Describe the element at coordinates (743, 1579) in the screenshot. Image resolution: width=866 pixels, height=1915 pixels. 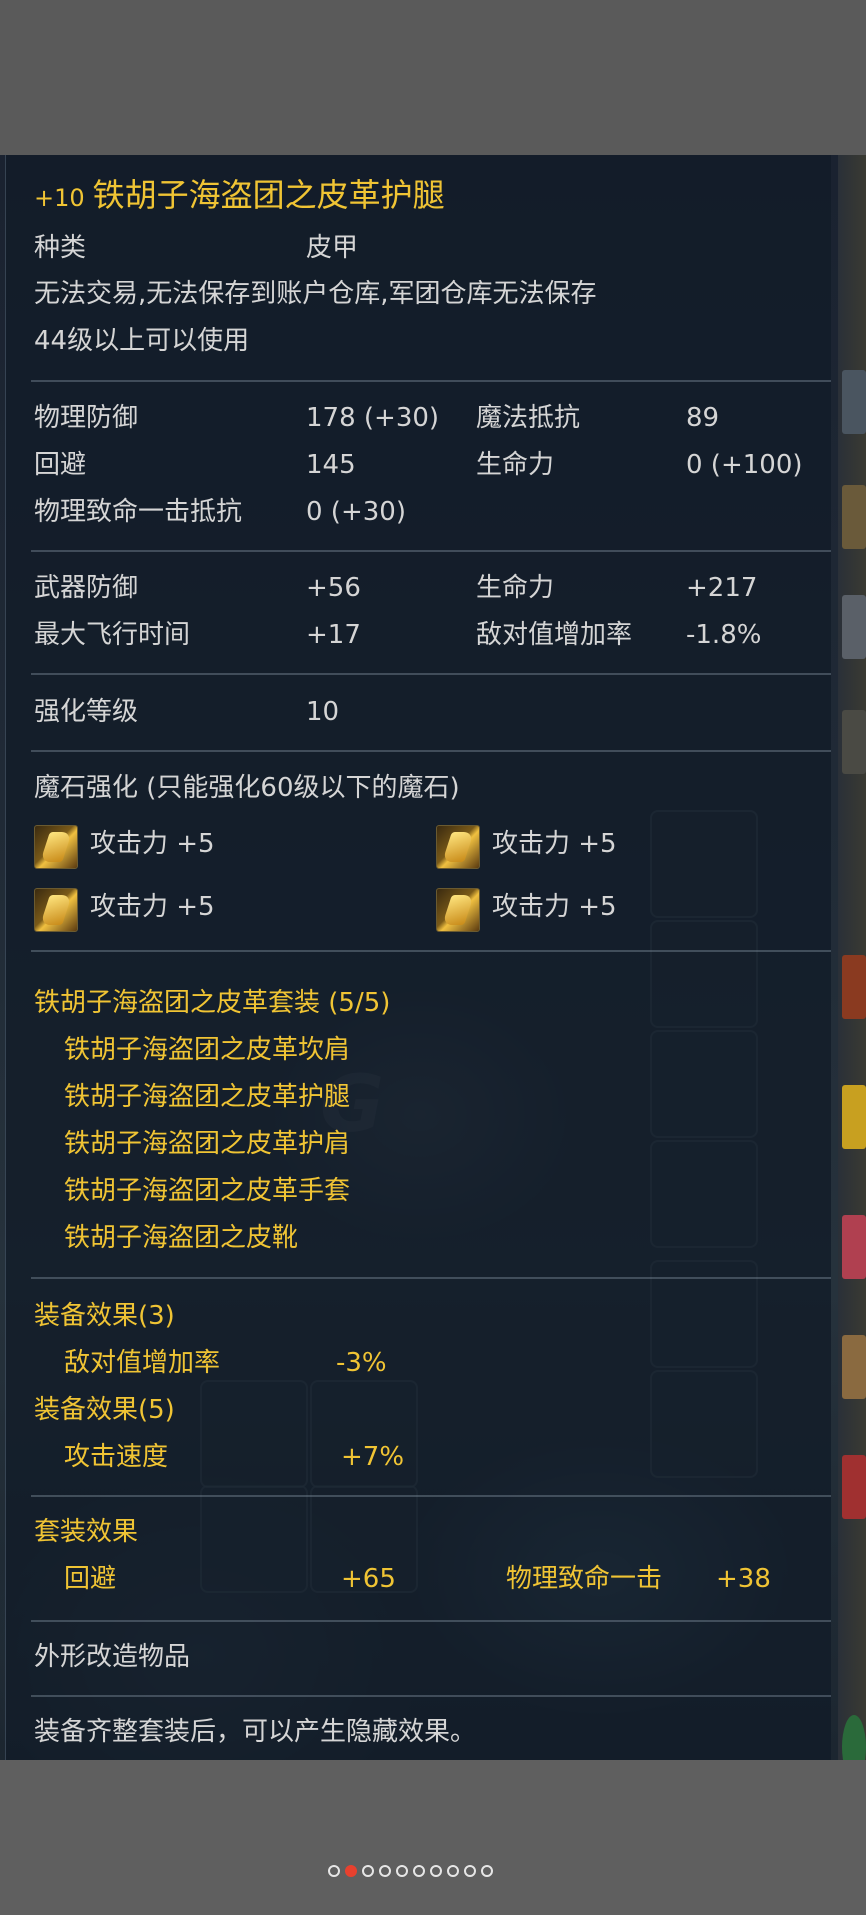
I see `set-effect-value: +38` at that location.